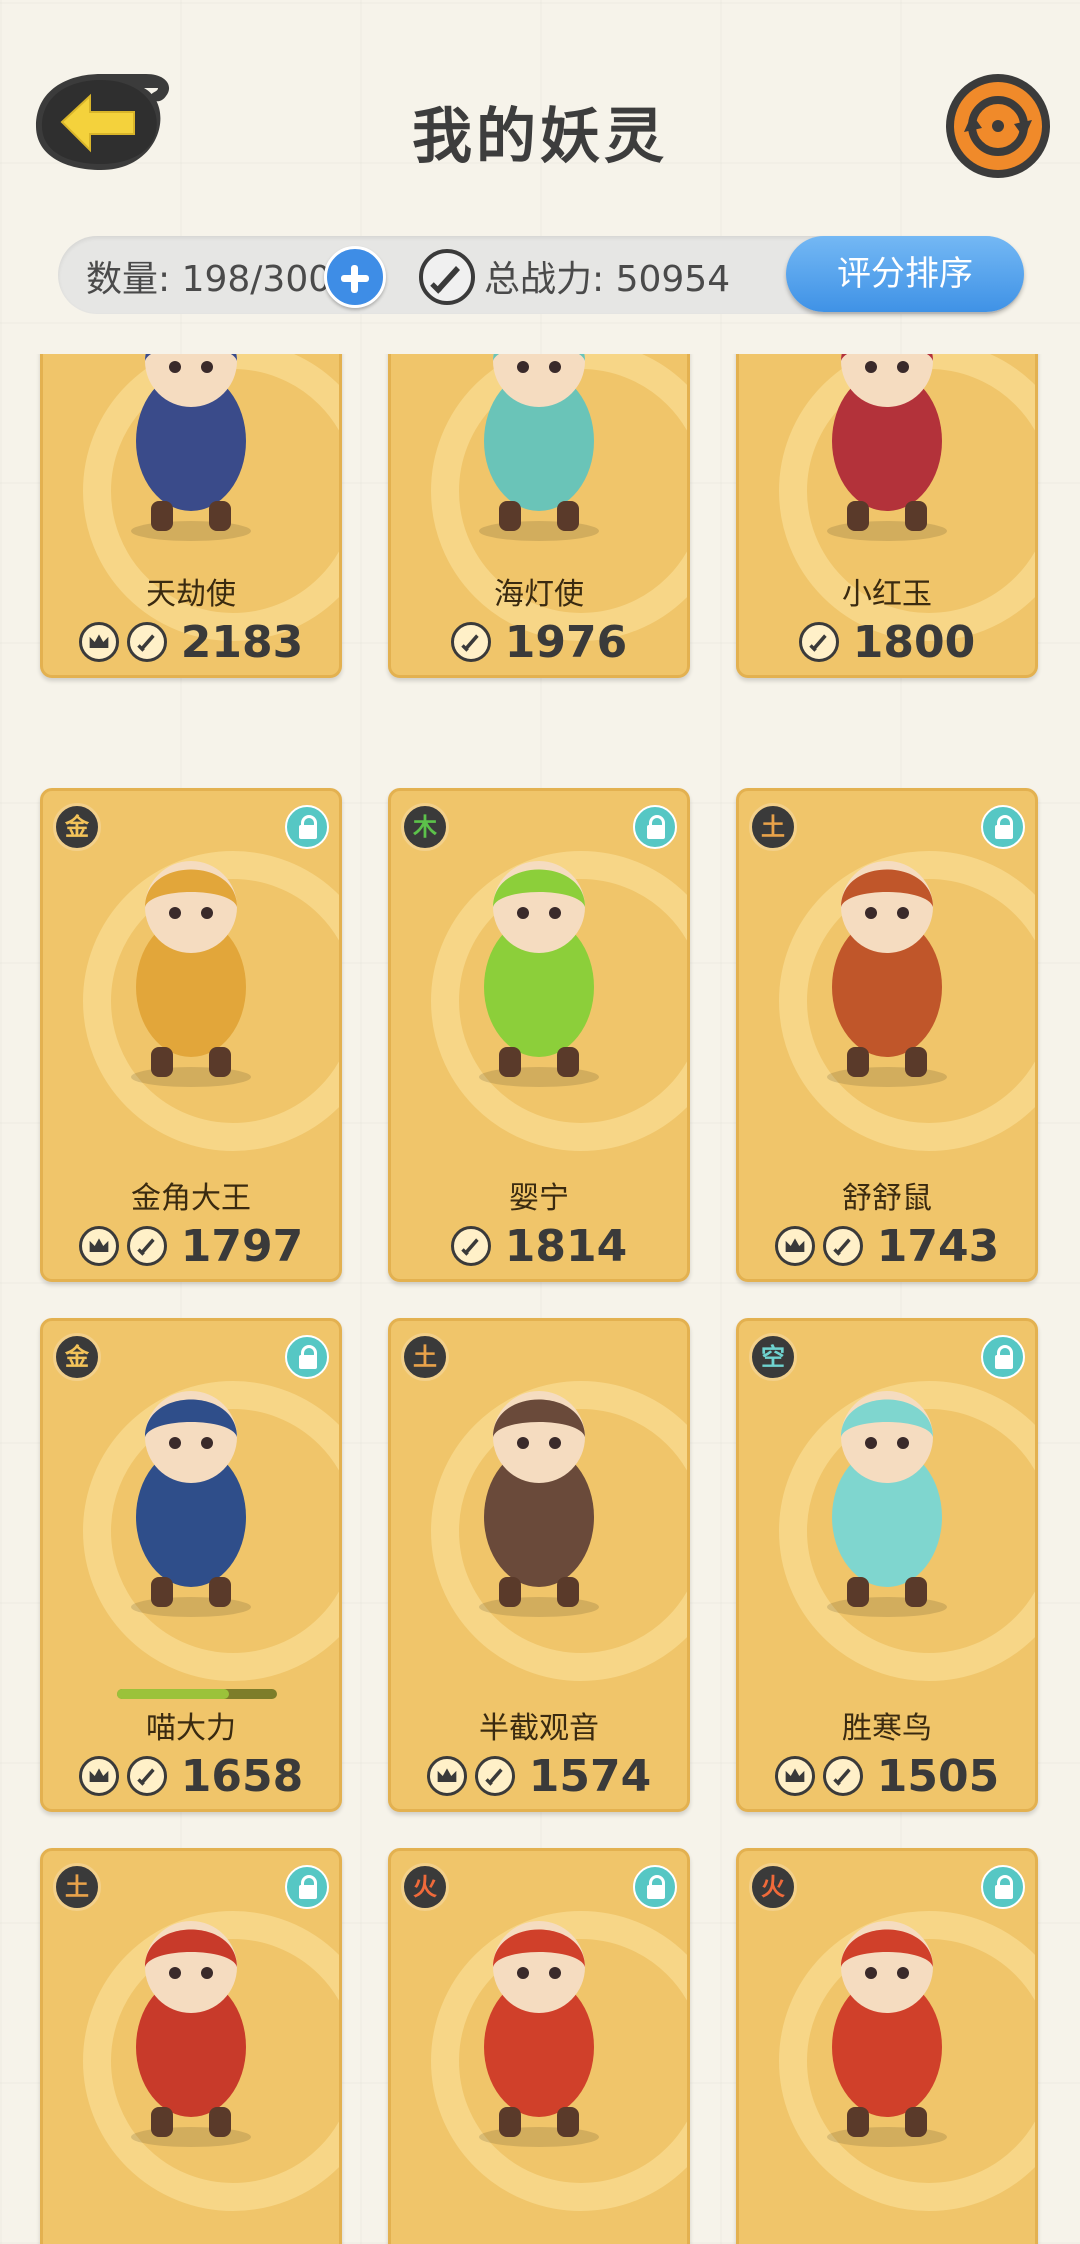 The width and height of the screenshot is (1080, 2244). What do you see at coordinates (209, 279) in the screenshot?
I see `count-label: 数量: 198/300` at bounding box center [209, 279].